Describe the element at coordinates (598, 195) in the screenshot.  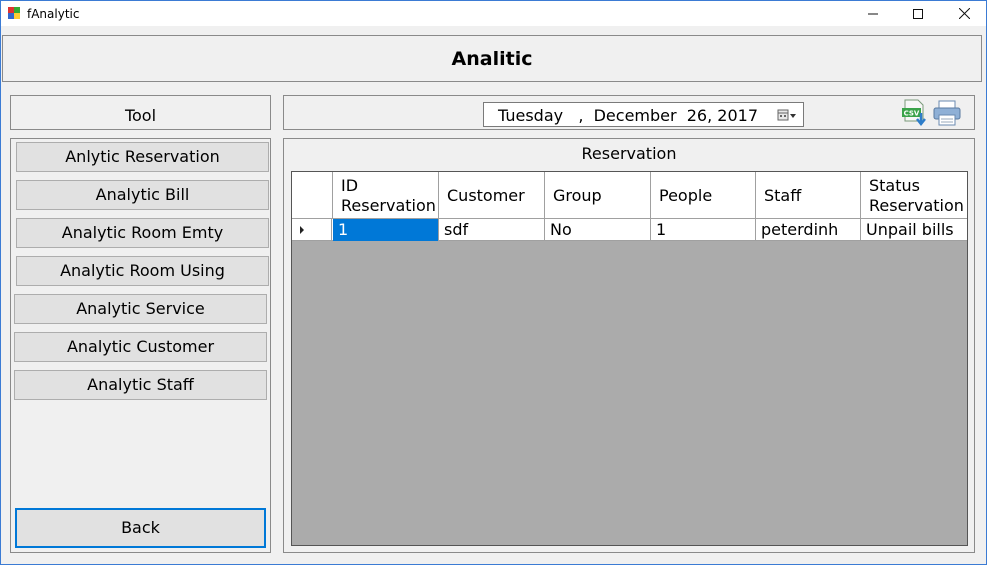
I see `column-header-group: Group` at that location.